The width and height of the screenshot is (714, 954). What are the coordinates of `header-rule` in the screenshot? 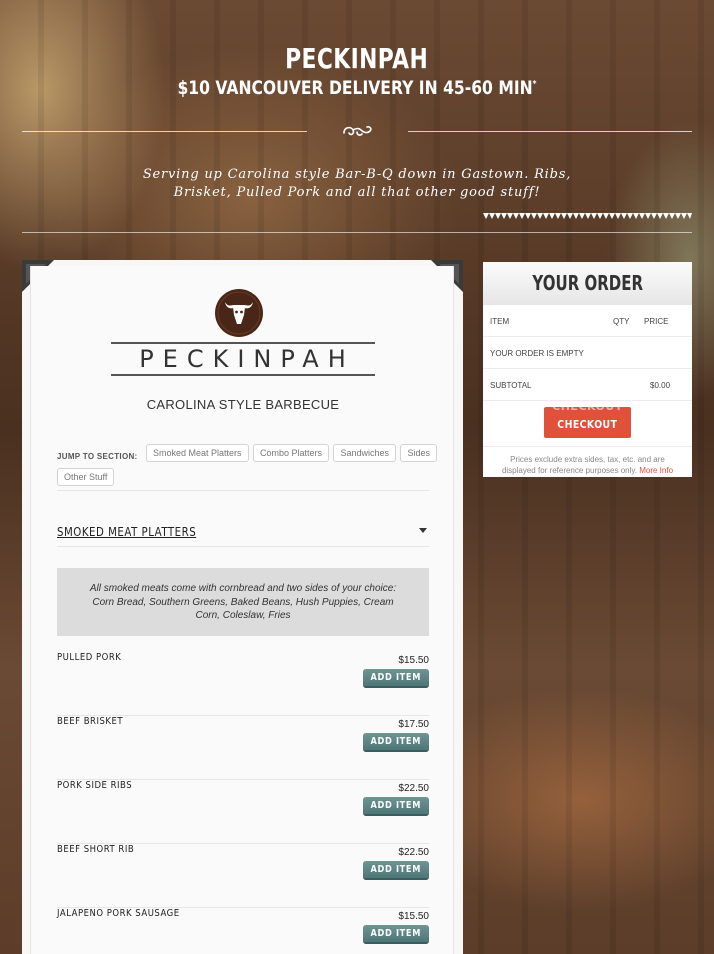 It's located at (357, 232).